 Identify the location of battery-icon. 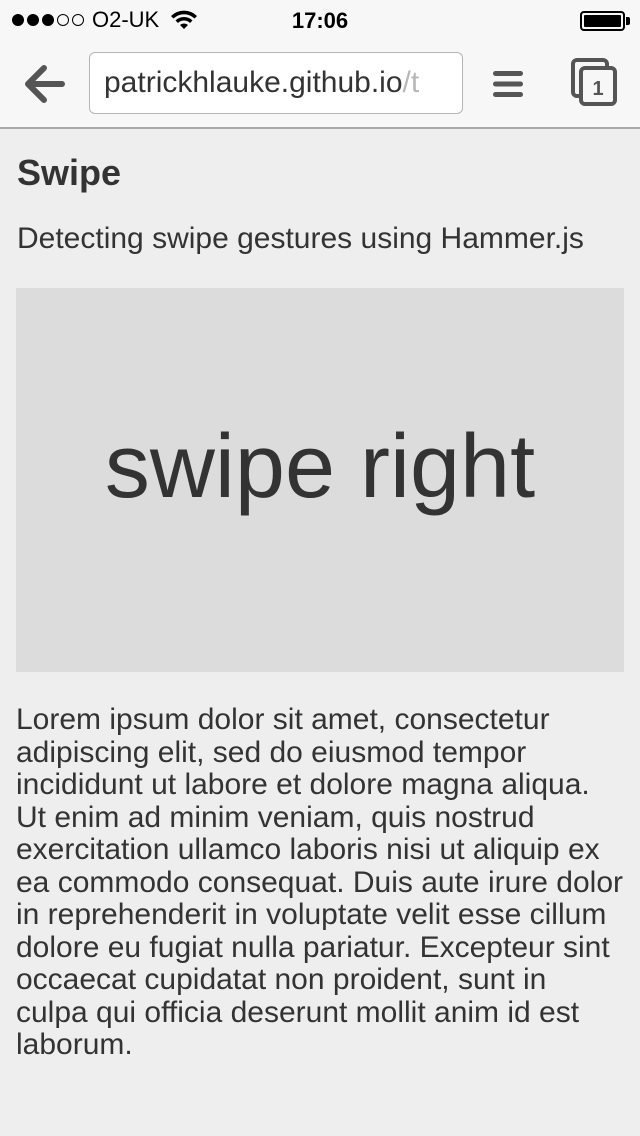
(605, 21).